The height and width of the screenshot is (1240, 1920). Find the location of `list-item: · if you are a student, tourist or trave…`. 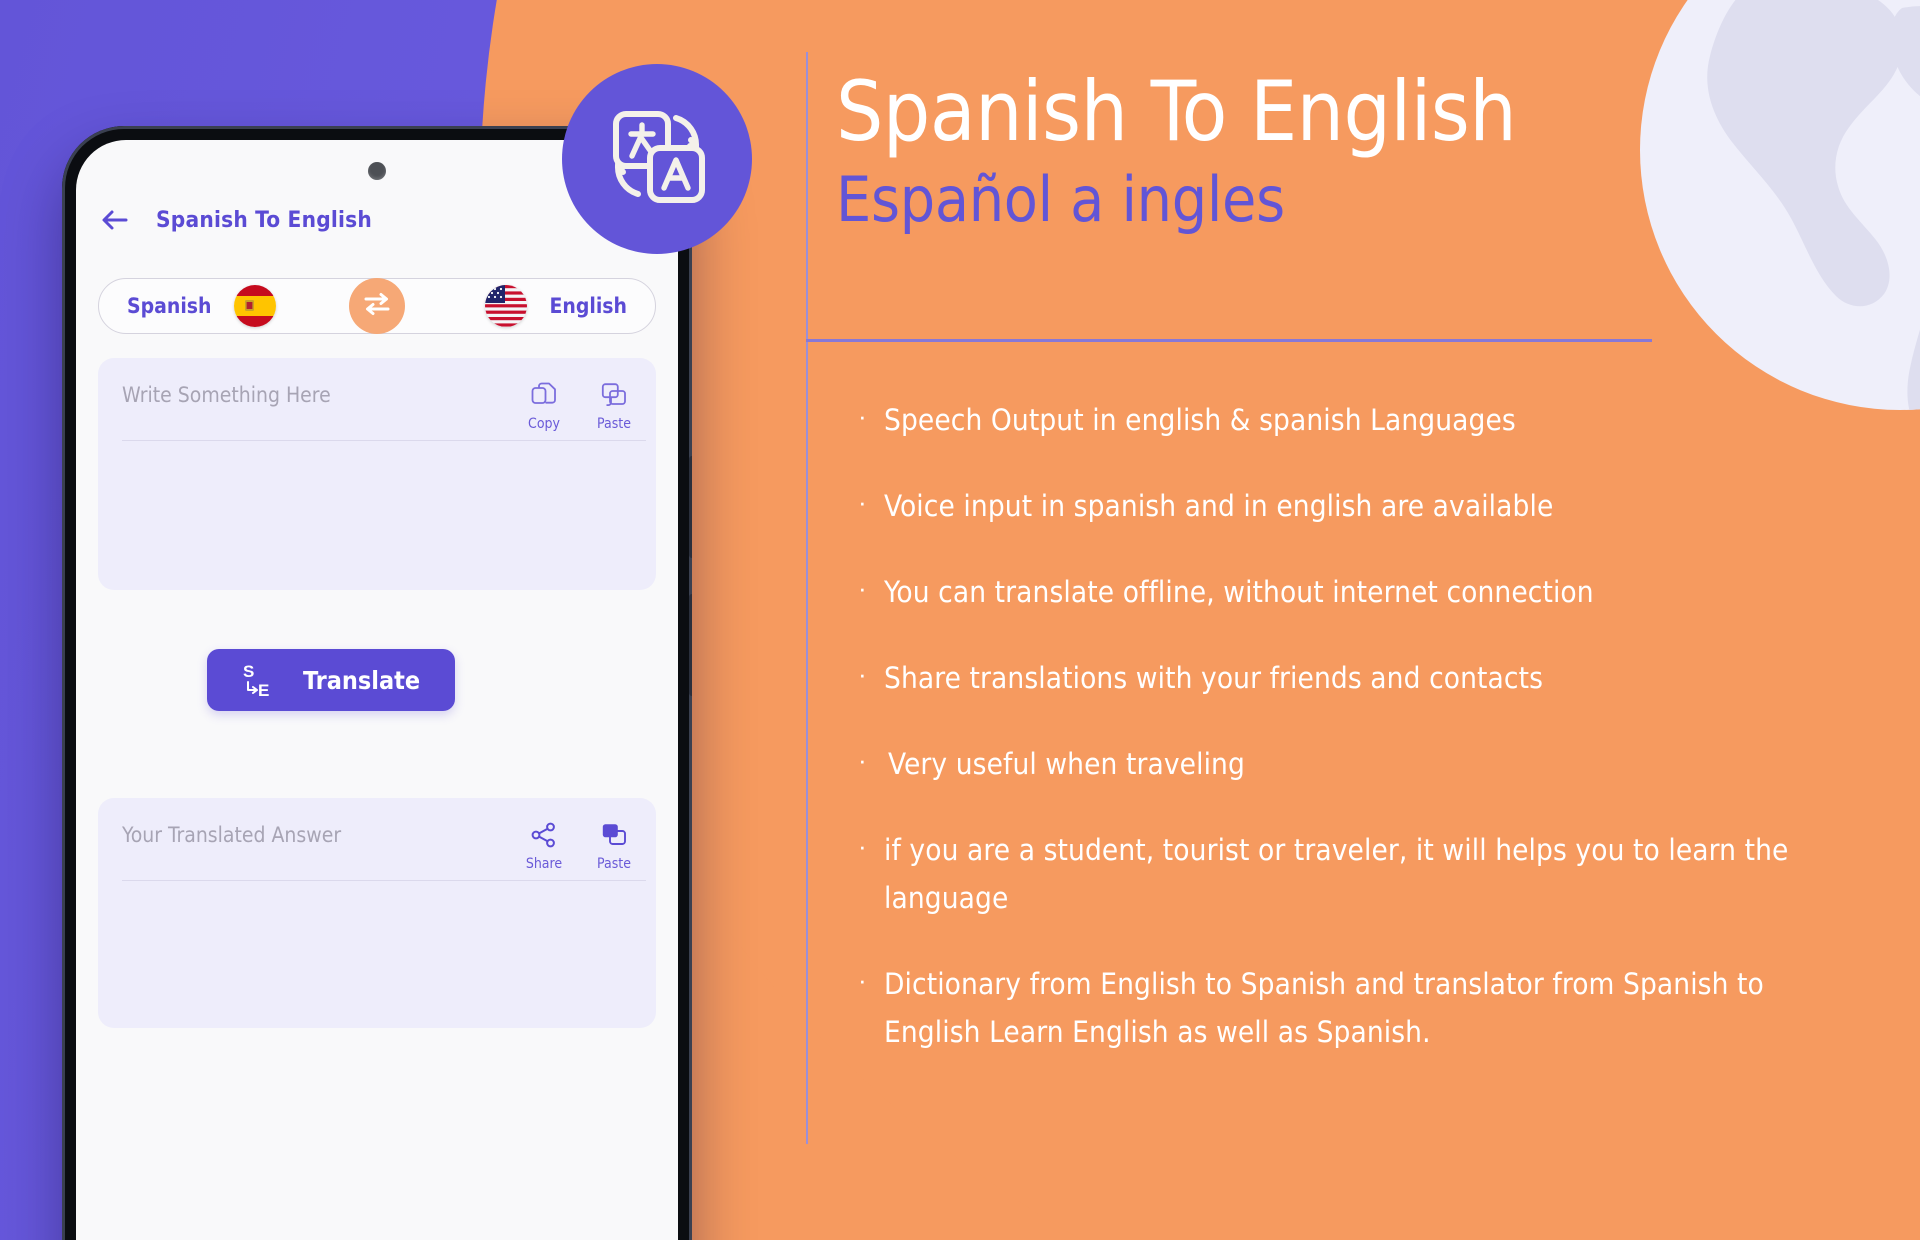

list-item: · if you are a student, tourist or trave… is located at coordinates (1363, 874).